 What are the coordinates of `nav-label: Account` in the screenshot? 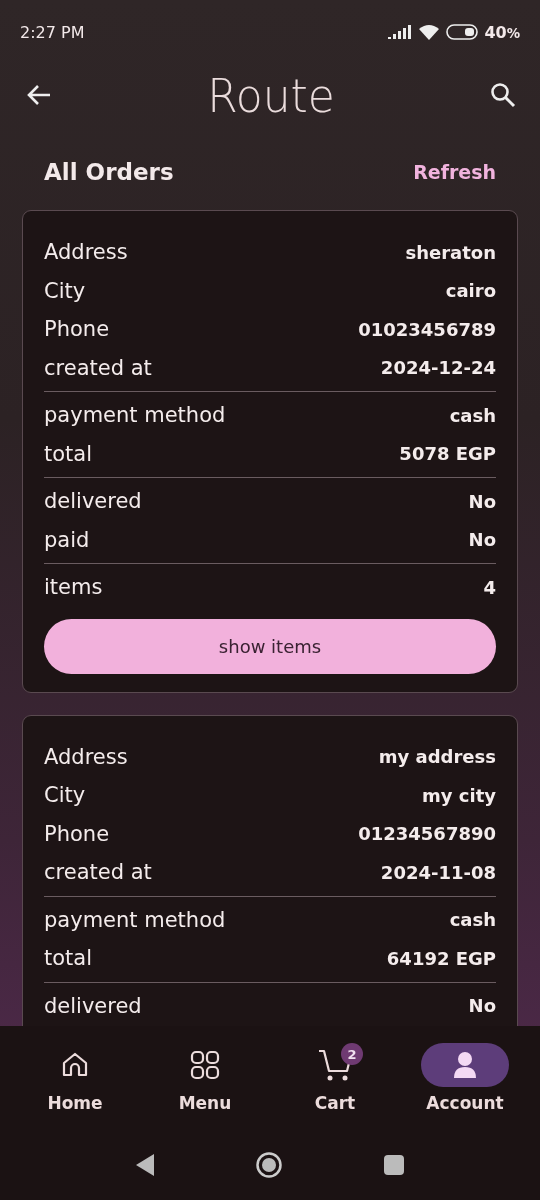 It's located at (465, 1103).